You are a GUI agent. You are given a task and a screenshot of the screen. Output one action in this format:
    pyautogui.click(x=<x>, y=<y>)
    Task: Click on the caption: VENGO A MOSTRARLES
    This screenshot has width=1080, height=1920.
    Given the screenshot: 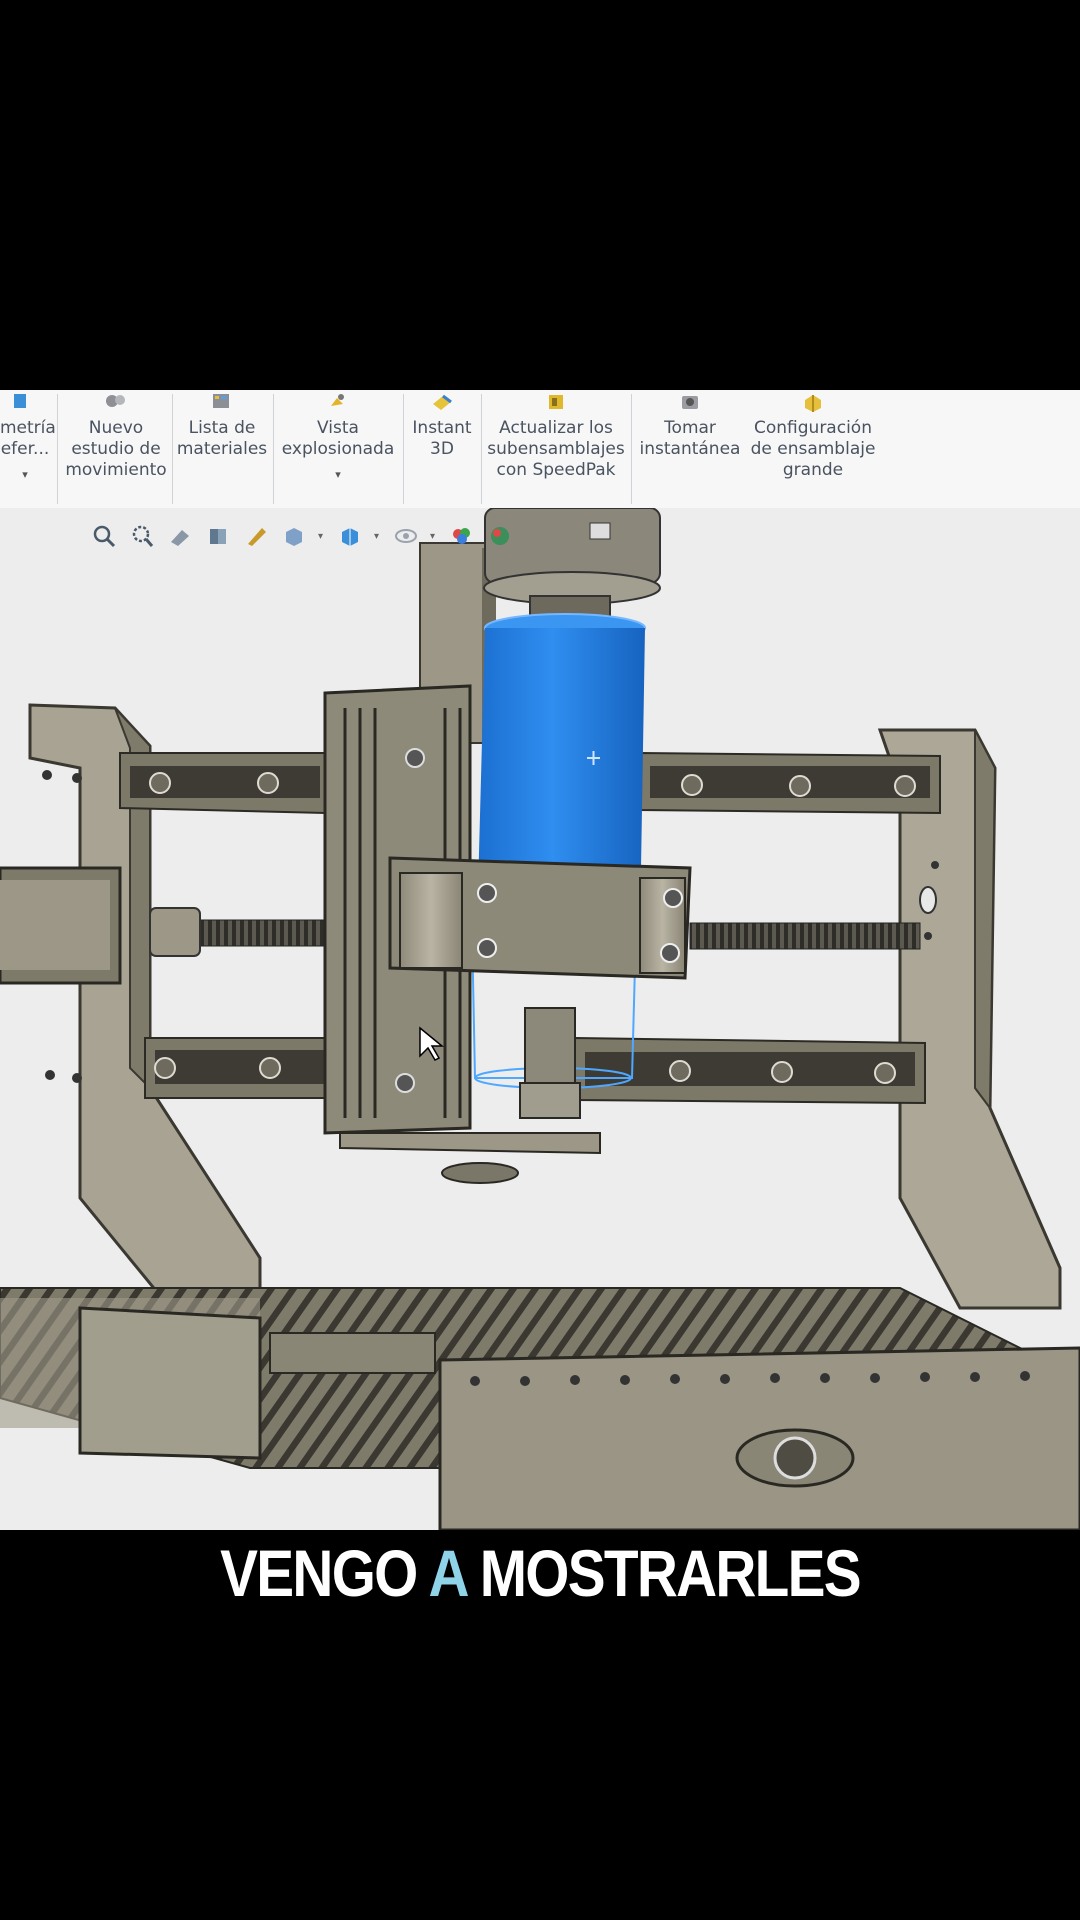 What is the action you would take?
    pyautogui.click(x=540, y=1573)
    